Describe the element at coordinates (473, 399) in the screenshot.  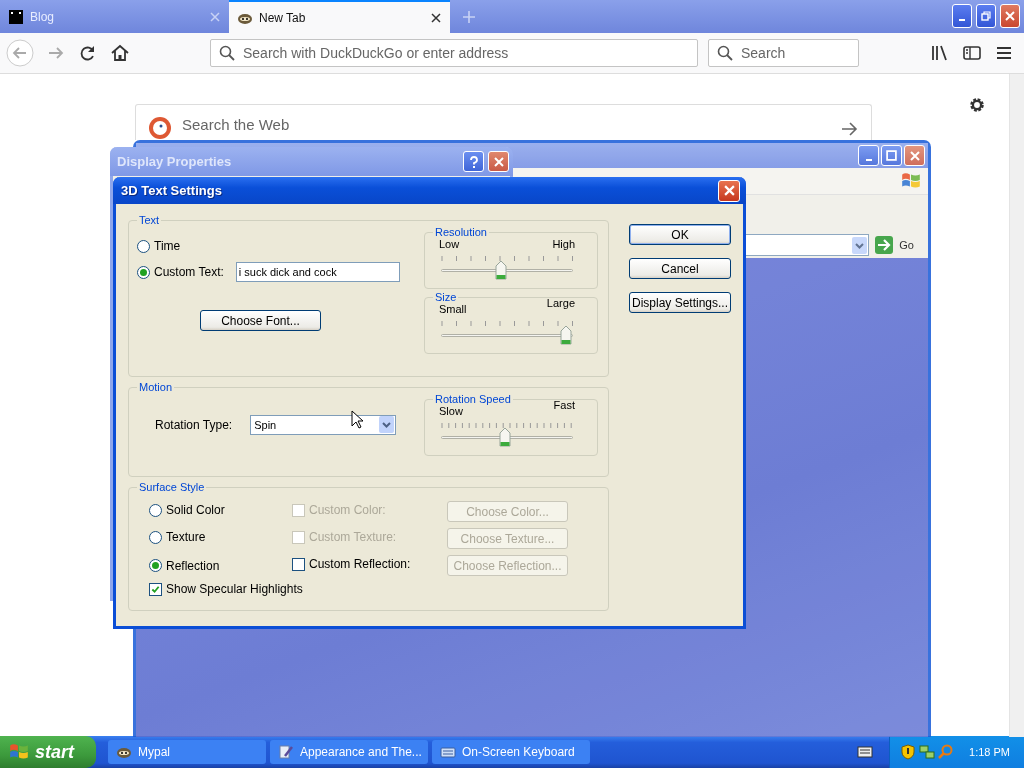
I see `group-title: Rotation Speed` at that location.